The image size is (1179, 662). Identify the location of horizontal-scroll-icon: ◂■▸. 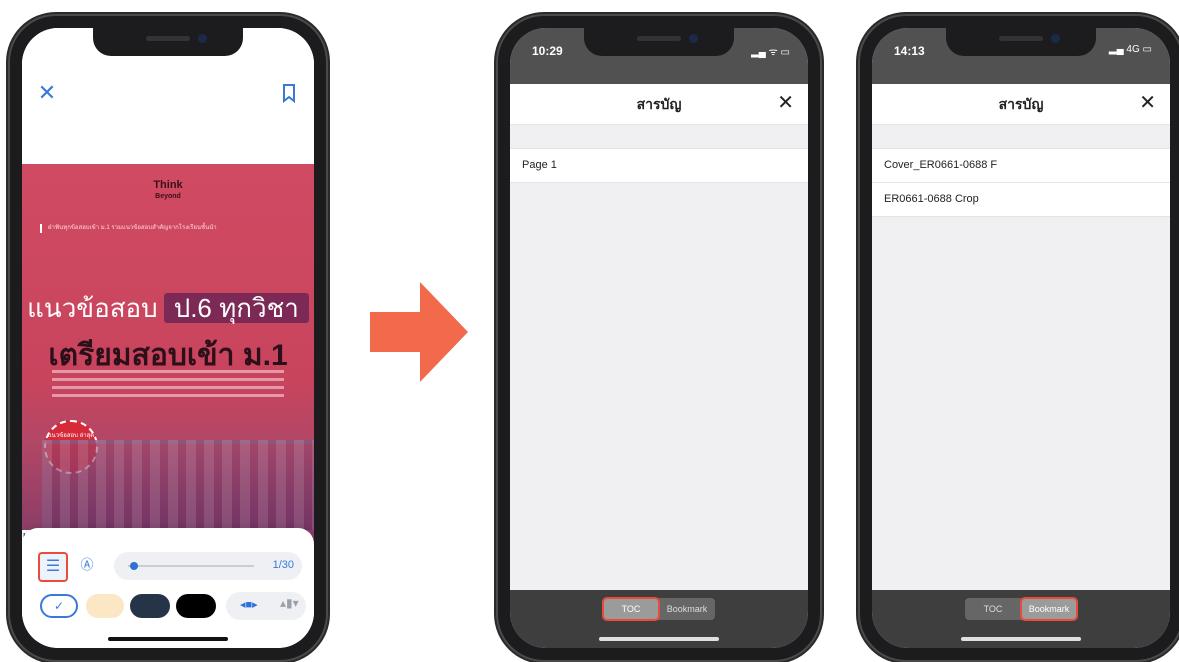
(249, 604).